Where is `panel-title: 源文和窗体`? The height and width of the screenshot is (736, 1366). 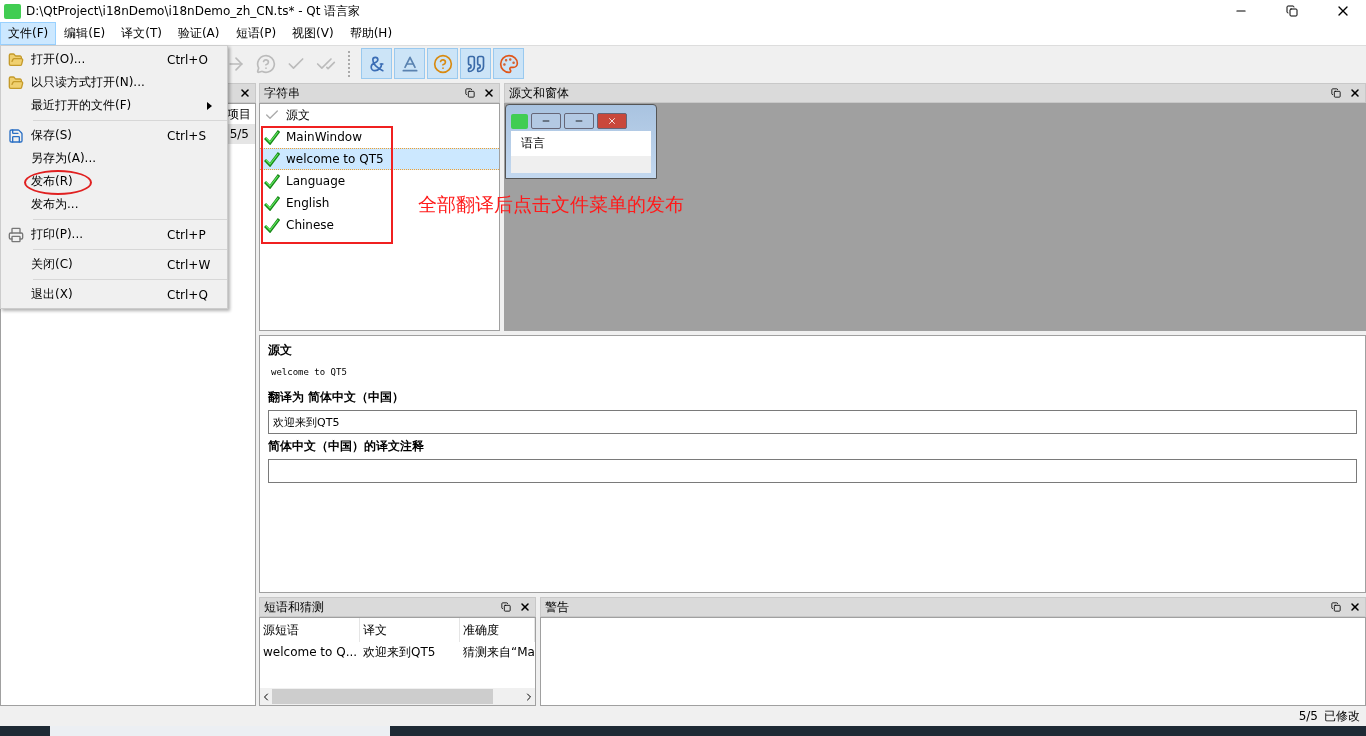
panel-title: 源文和窗体 is located at coordinates (539, 93).